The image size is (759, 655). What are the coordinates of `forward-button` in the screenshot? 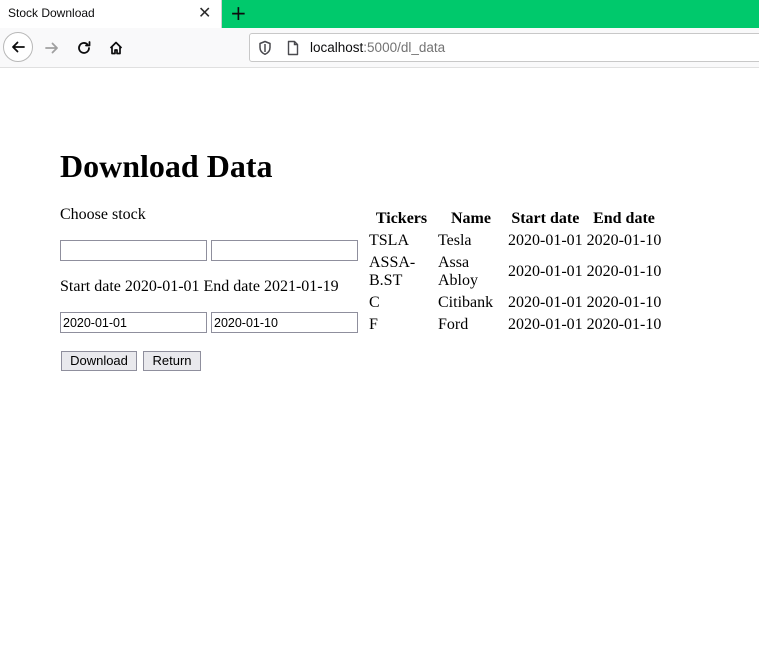 It's located at (52, 48).